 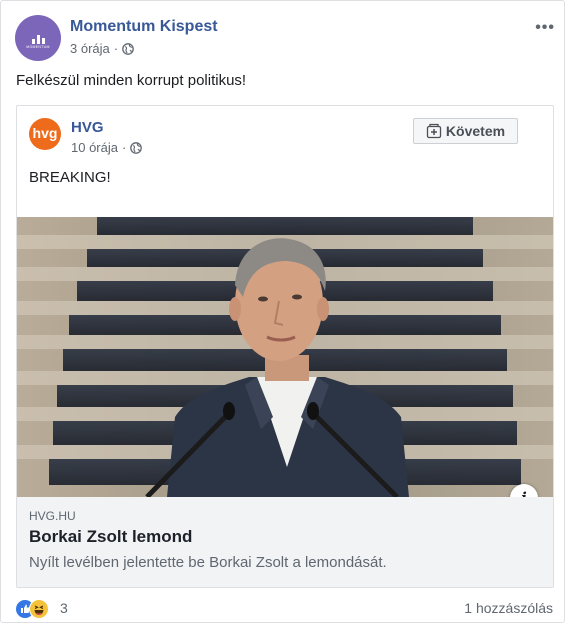 I want to click on follow-icon, so click(x=434, y=131).